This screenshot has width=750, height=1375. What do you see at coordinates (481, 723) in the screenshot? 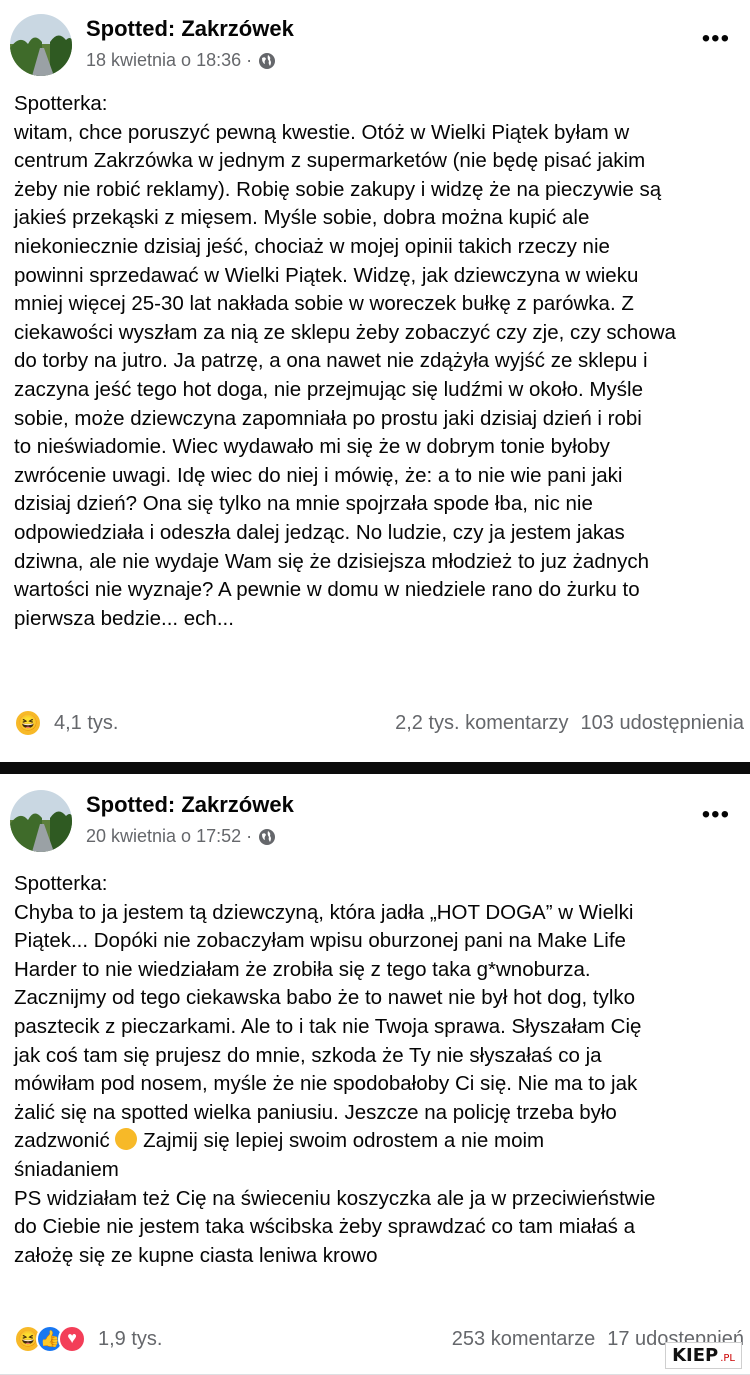
I see `comments-count: 2,2 tys. komentarzy` at bounding box center [481, 723].